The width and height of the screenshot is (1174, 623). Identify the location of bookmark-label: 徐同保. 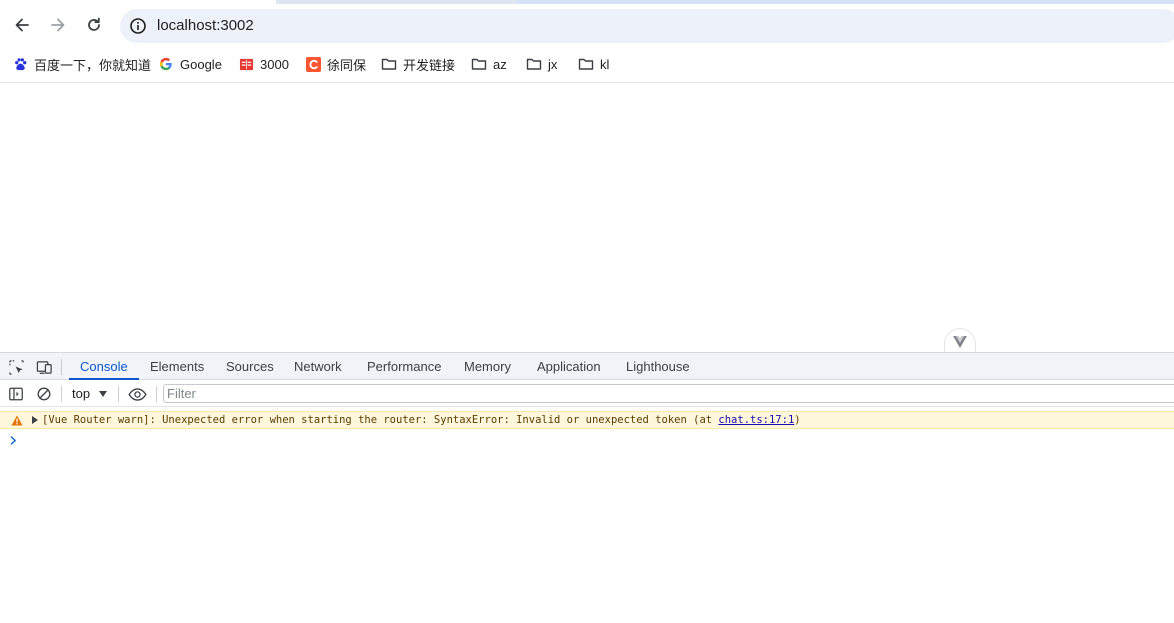
(347, 65).